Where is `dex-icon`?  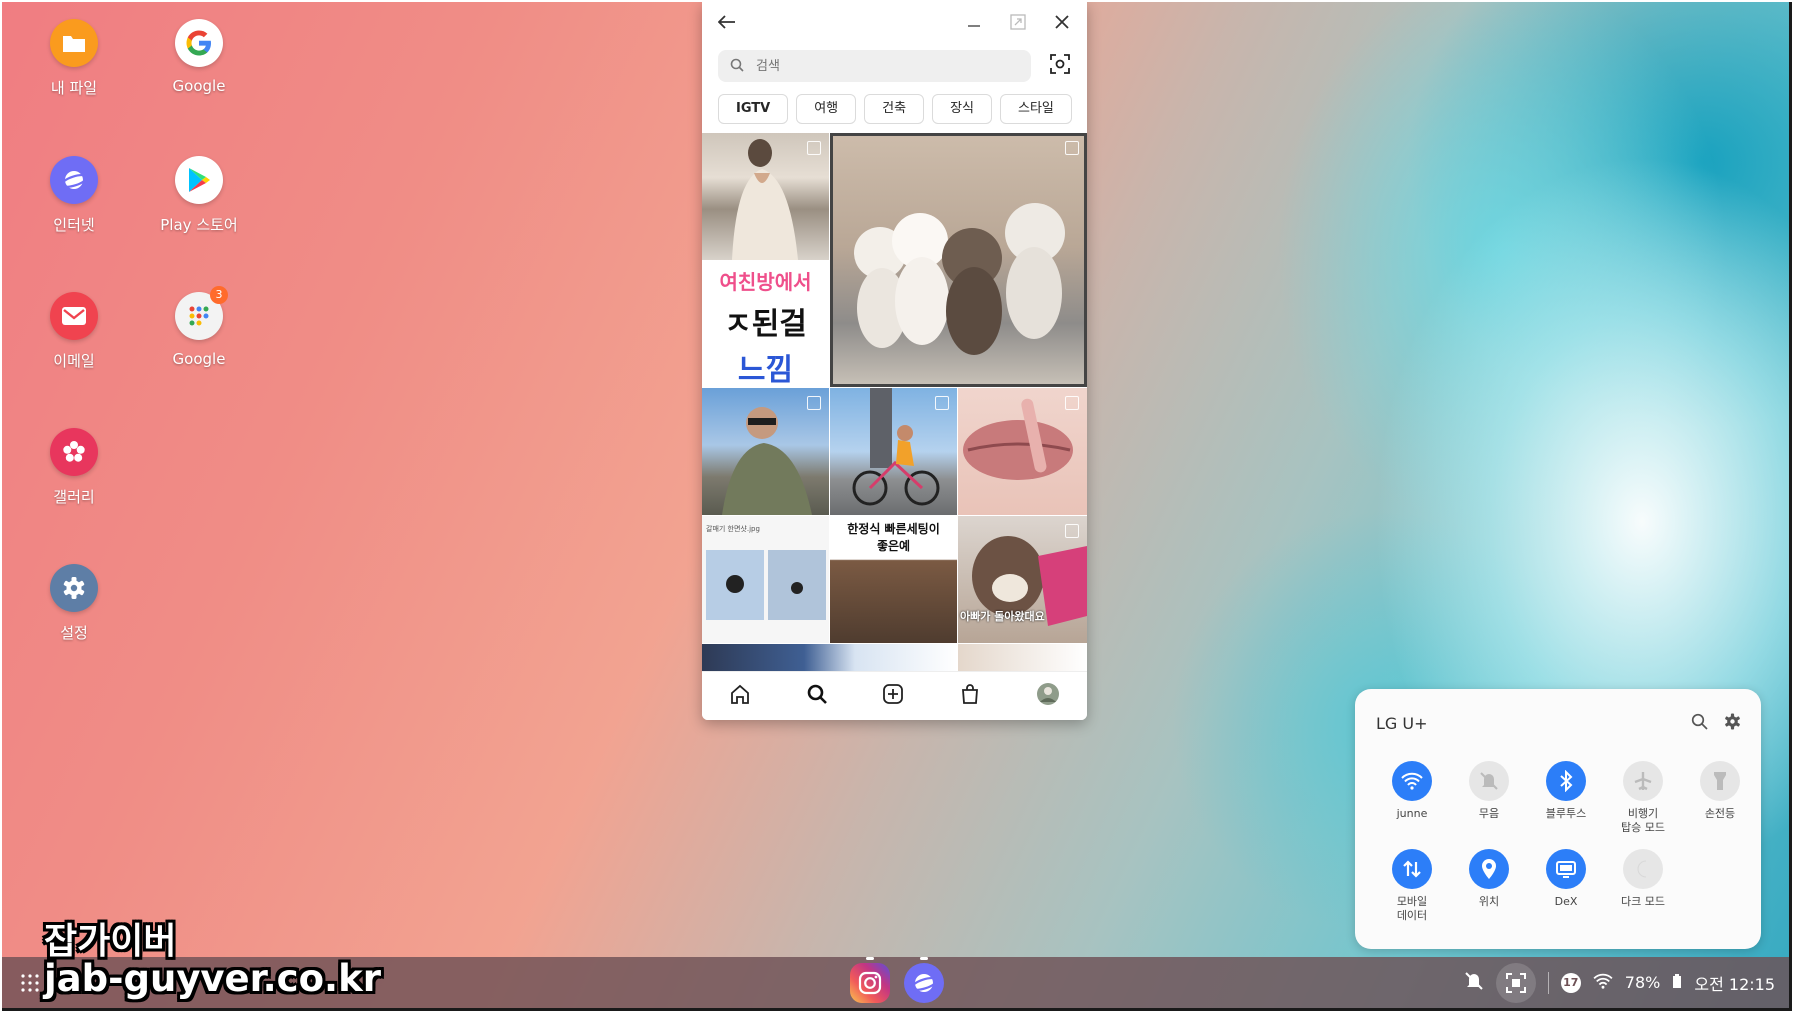 dex-icon is located at coordinates (1566, 869).